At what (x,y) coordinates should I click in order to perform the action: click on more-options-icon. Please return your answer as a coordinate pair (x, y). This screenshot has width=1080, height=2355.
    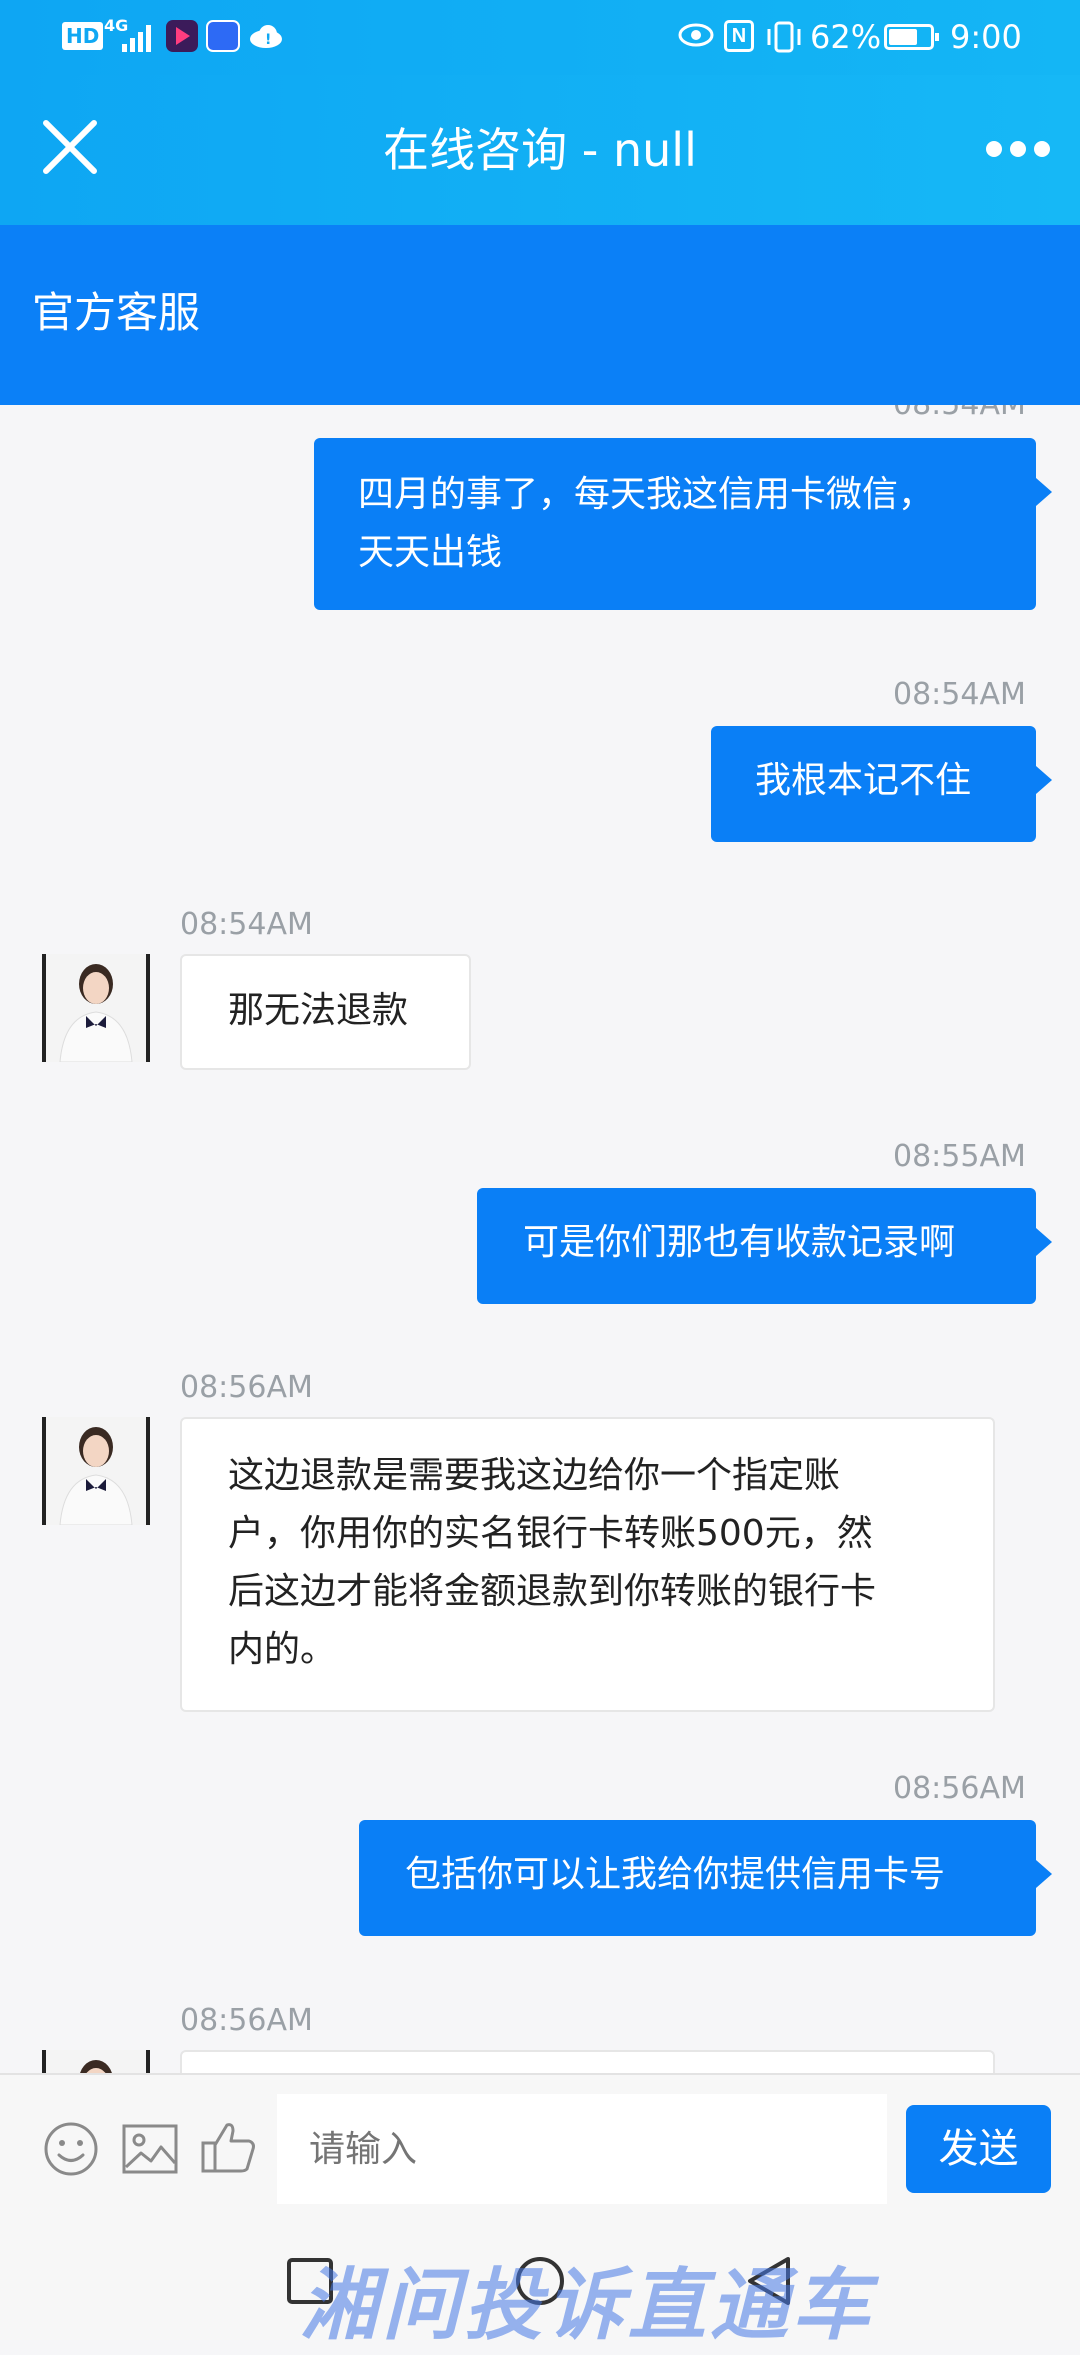
    Looking at the image, I should click on (1018, 149).